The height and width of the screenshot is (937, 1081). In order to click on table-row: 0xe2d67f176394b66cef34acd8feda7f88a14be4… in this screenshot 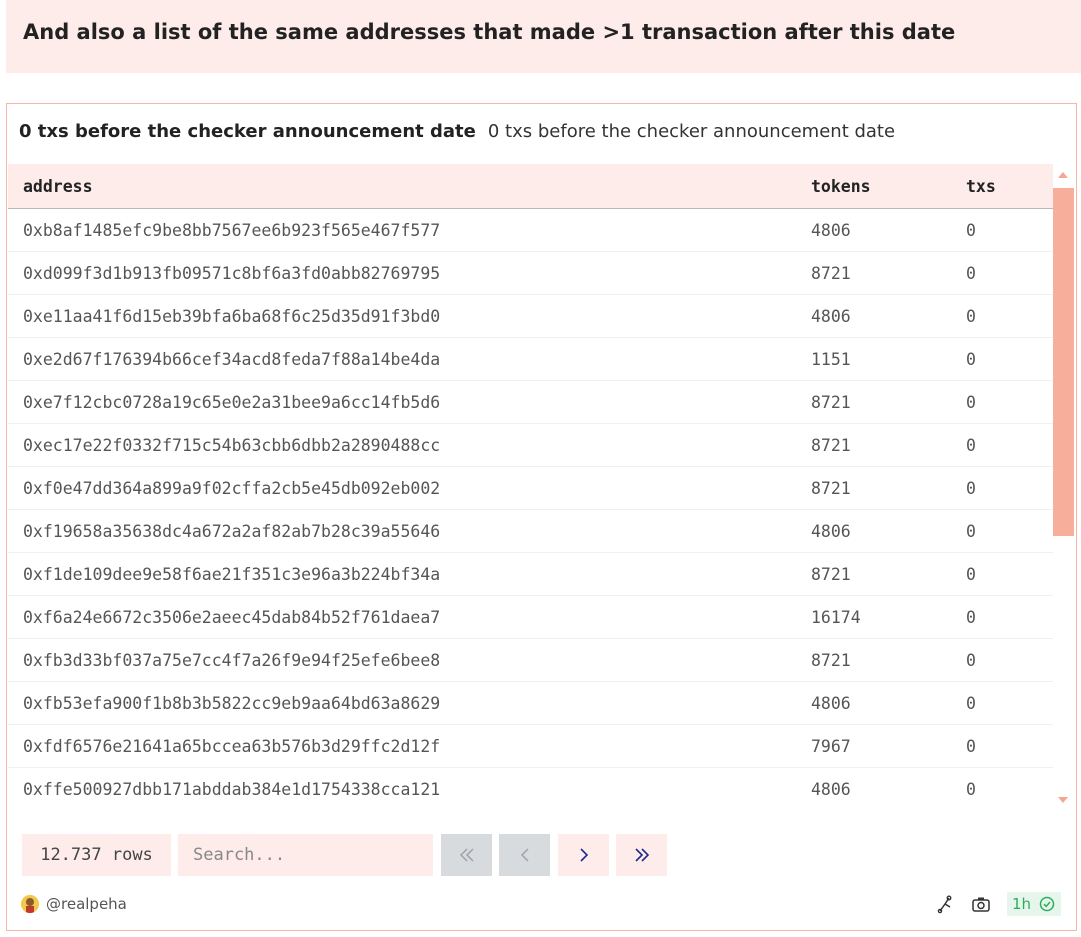, I will do `click(530, 359)`.